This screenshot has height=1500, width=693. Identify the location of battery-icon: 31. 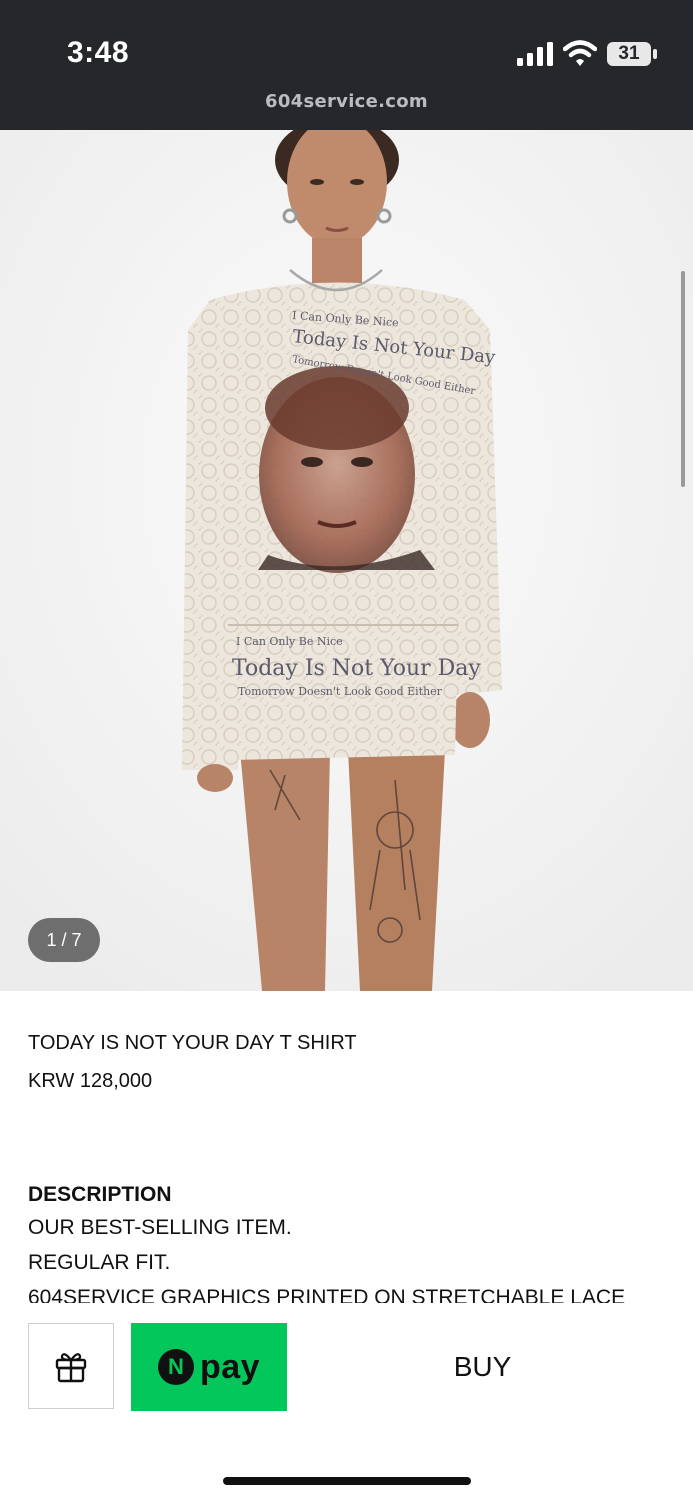
(632, 54).